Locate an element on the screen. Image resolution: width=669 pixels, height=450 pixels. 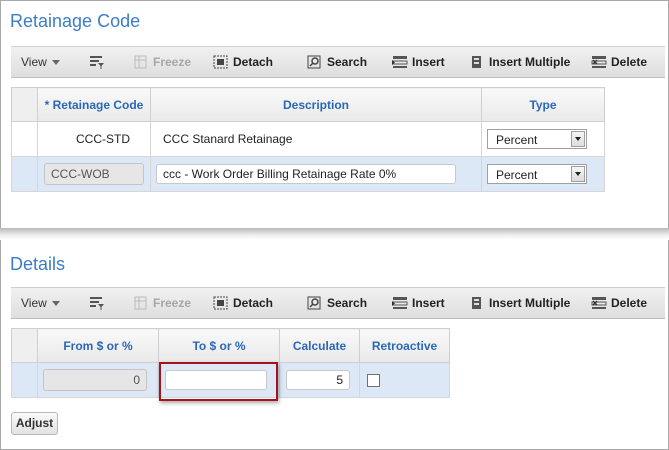
table-row: CCC-STD CCC Stanard Retainage Percent is located at coordinates (308, 139).